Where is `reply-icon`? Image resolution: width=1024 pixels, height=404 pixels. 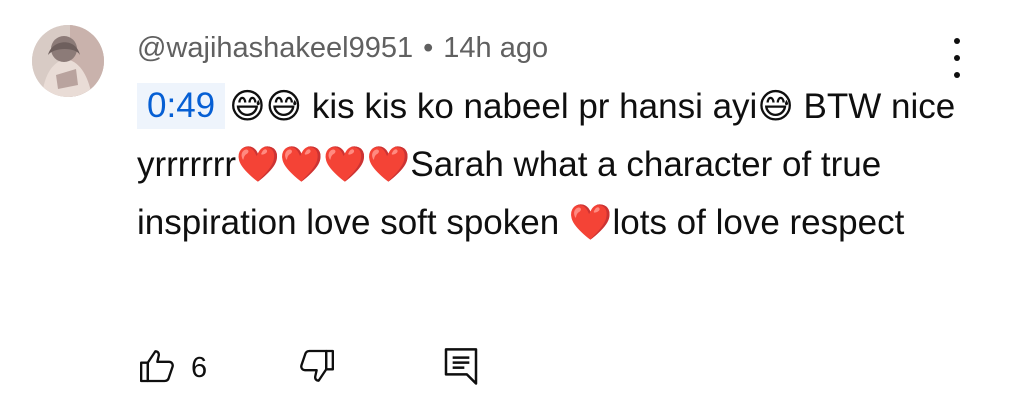 reply-icon is located at coordinates (461, 368).